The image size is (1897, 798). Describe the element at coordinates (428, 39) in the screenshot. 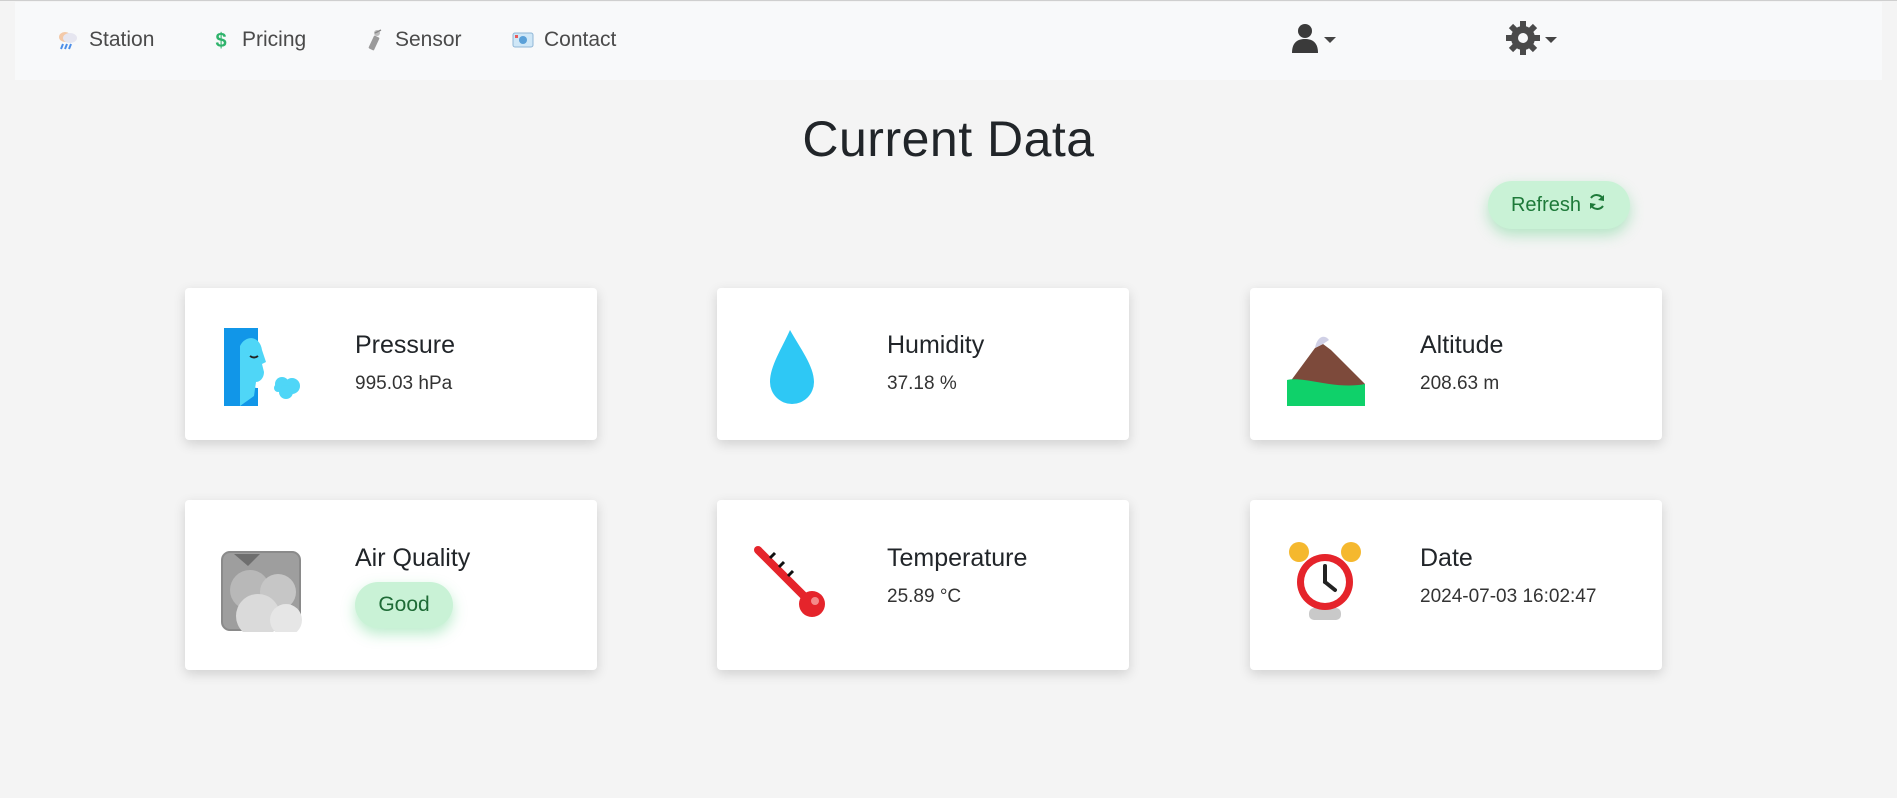

I see `nav-label-sensor: Sensor` at that location.